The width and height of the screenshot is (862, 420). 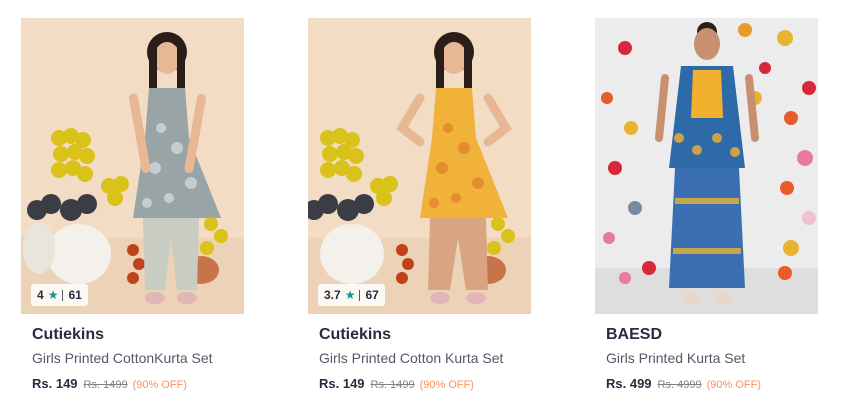 What do you see at coordinates (372, 295) in the screenshot?
I see `rating-count: 67` at bounding box center [372, 295].